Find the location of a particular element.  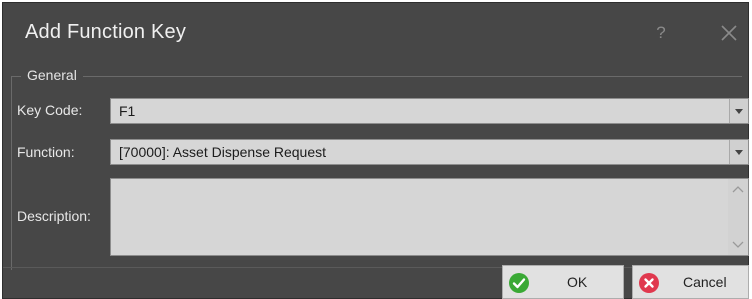

function-dropdown: [70000]: Asset Dispense Request is located at coordinates (429, 152).